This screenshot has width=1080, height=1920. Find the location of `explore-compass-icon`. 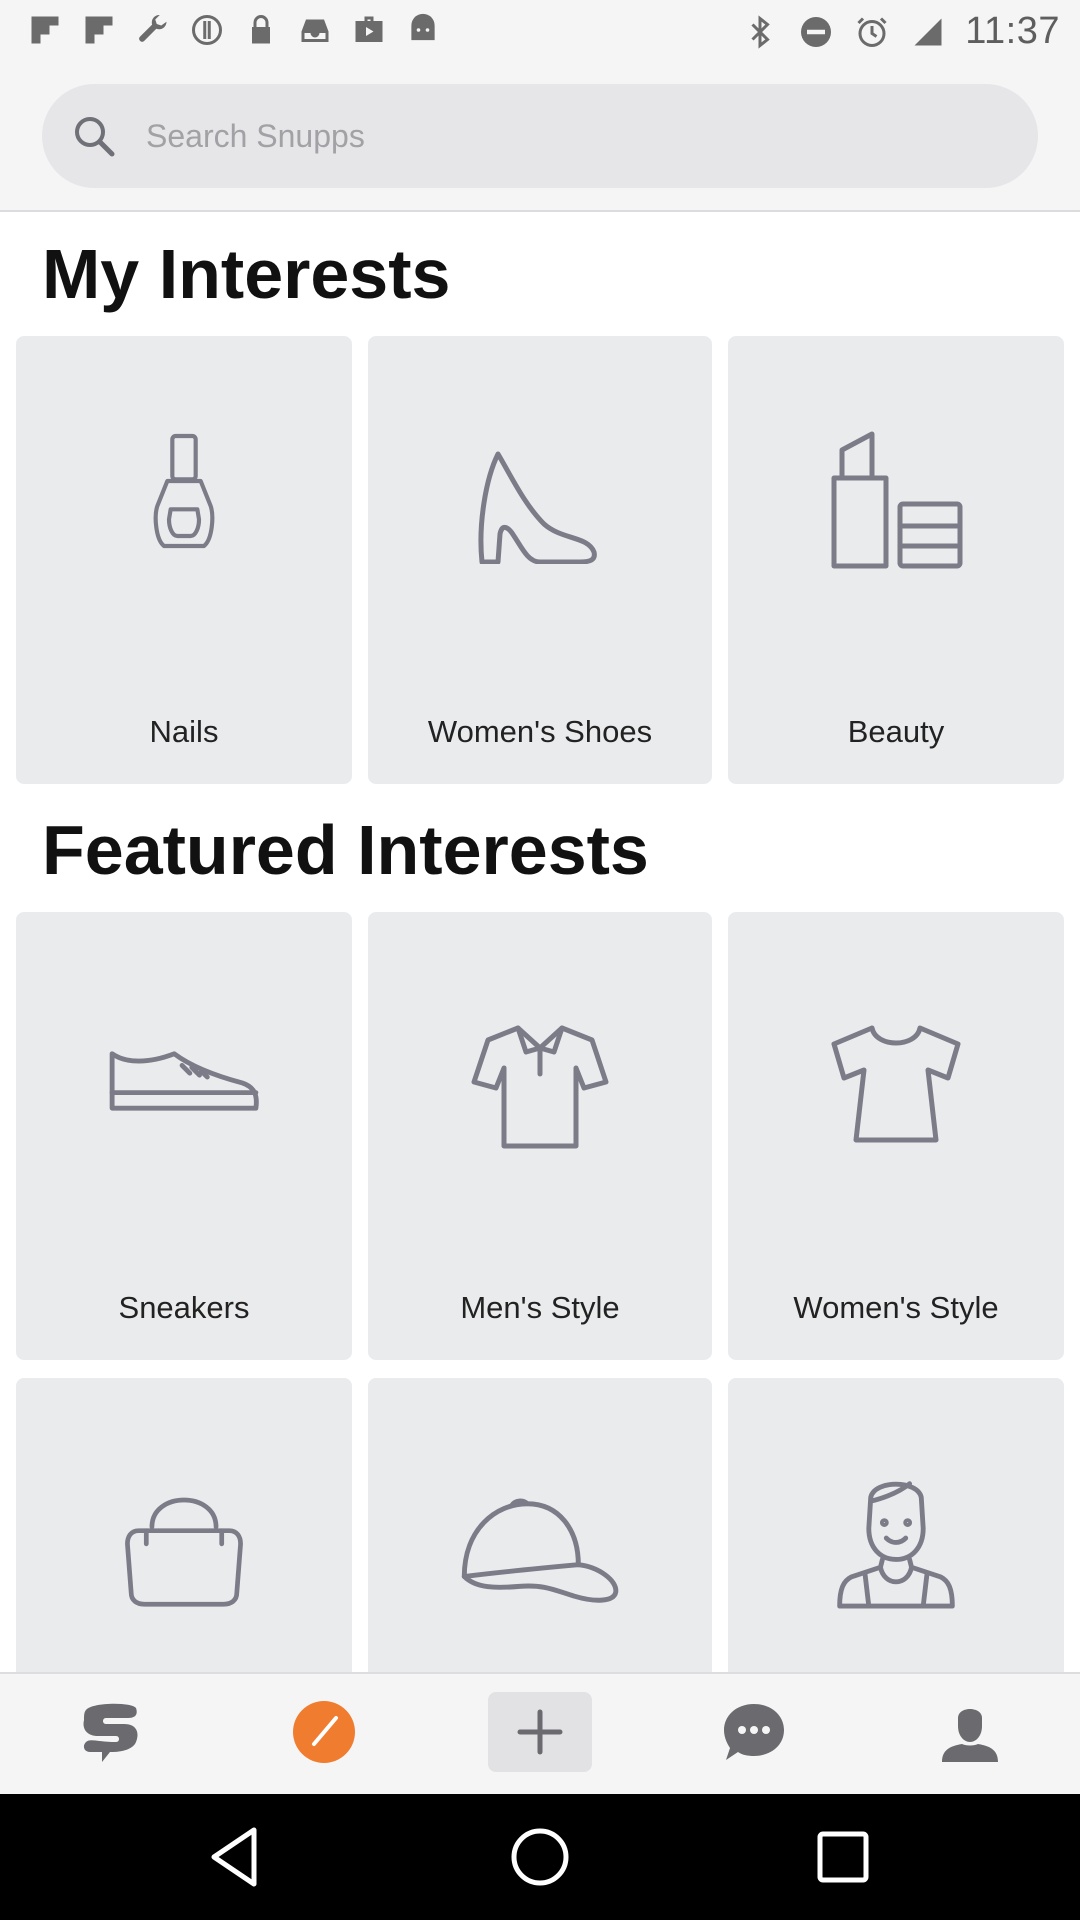

explore-compass-icon is located at coordinates (324, 1732).